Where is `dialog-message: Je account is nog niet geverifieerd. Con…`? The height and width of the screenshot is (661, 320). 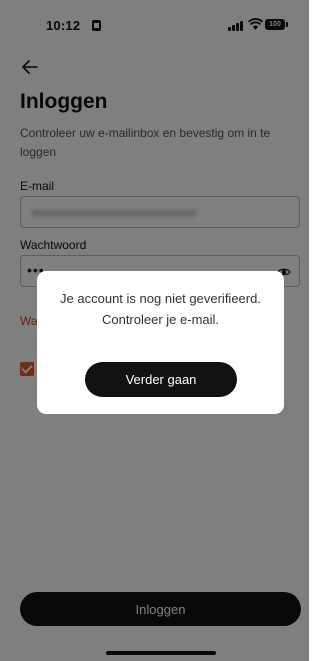
dialog-message: Je account is nog niet geverifieerd. Con… is located at coordinates (160, 309).